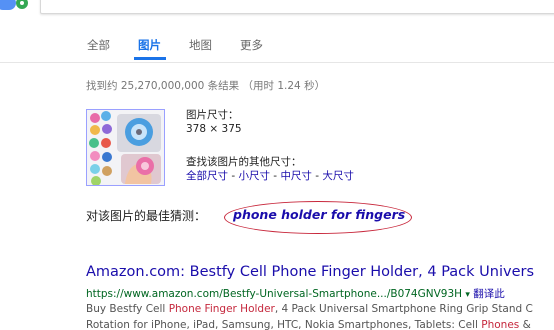 The height and width of the screenshot is (330, 554). I want to click on small-size-link: 小尺寸, so click(254, 176).